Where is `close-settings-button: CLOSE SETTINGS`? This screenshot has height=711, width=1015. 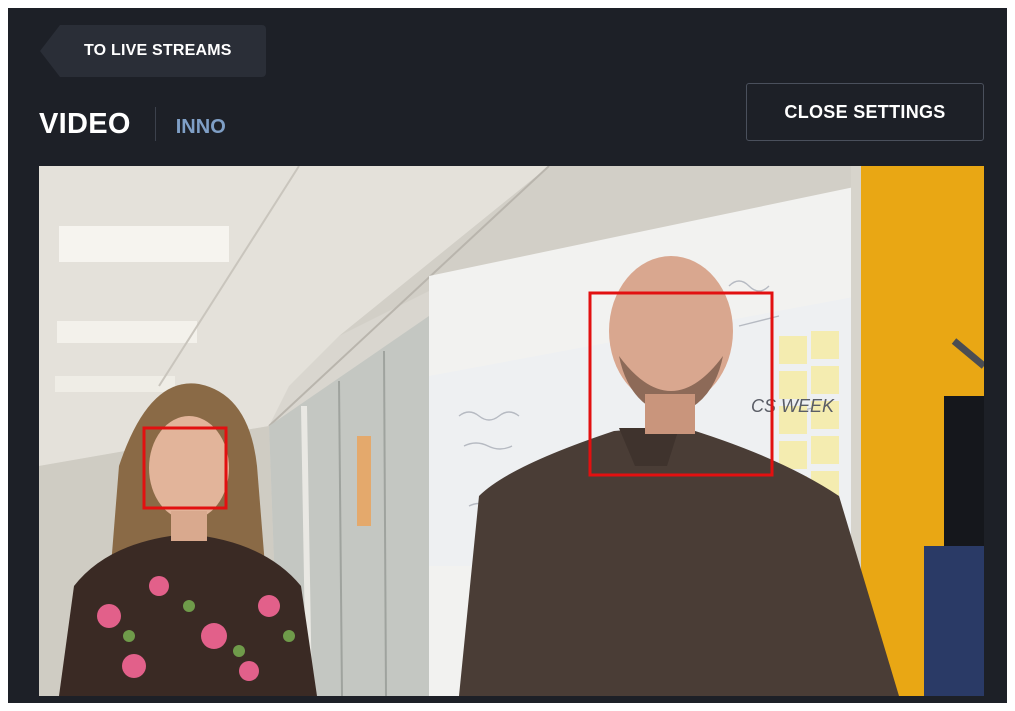 close-settings-button: CLOSE SETTINGS is located at coordinates (865, 112).